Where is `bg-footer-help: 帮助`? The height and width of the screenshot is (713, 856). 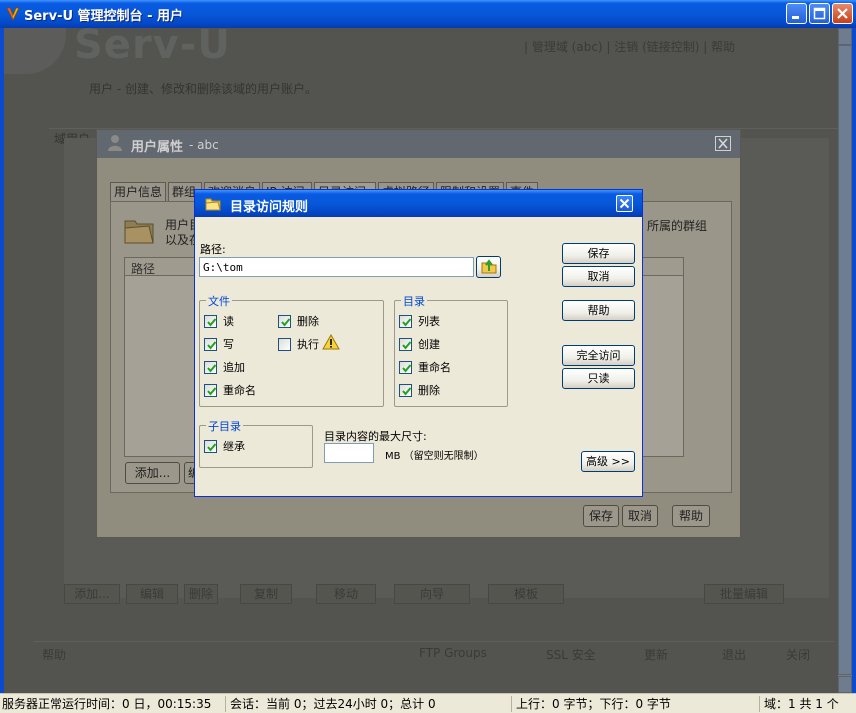 bg-footer-help: 帮助 is located at coordinates (54, 654).